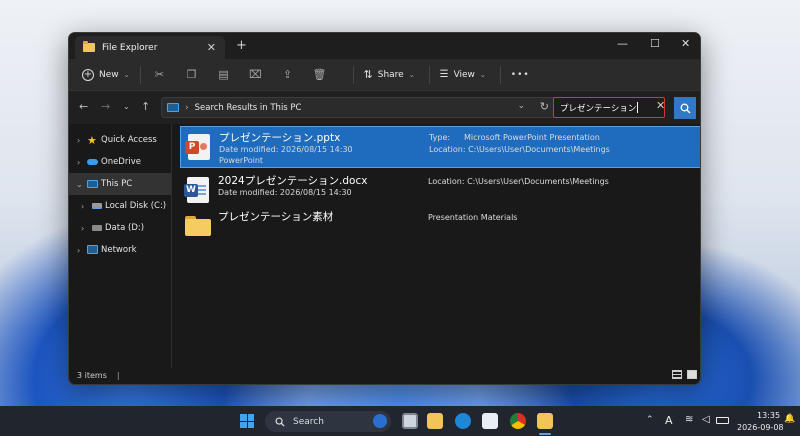 The width and height of the screenshot is (800, 436). I want to click on copy-icon: ❐, so click(192, 74).